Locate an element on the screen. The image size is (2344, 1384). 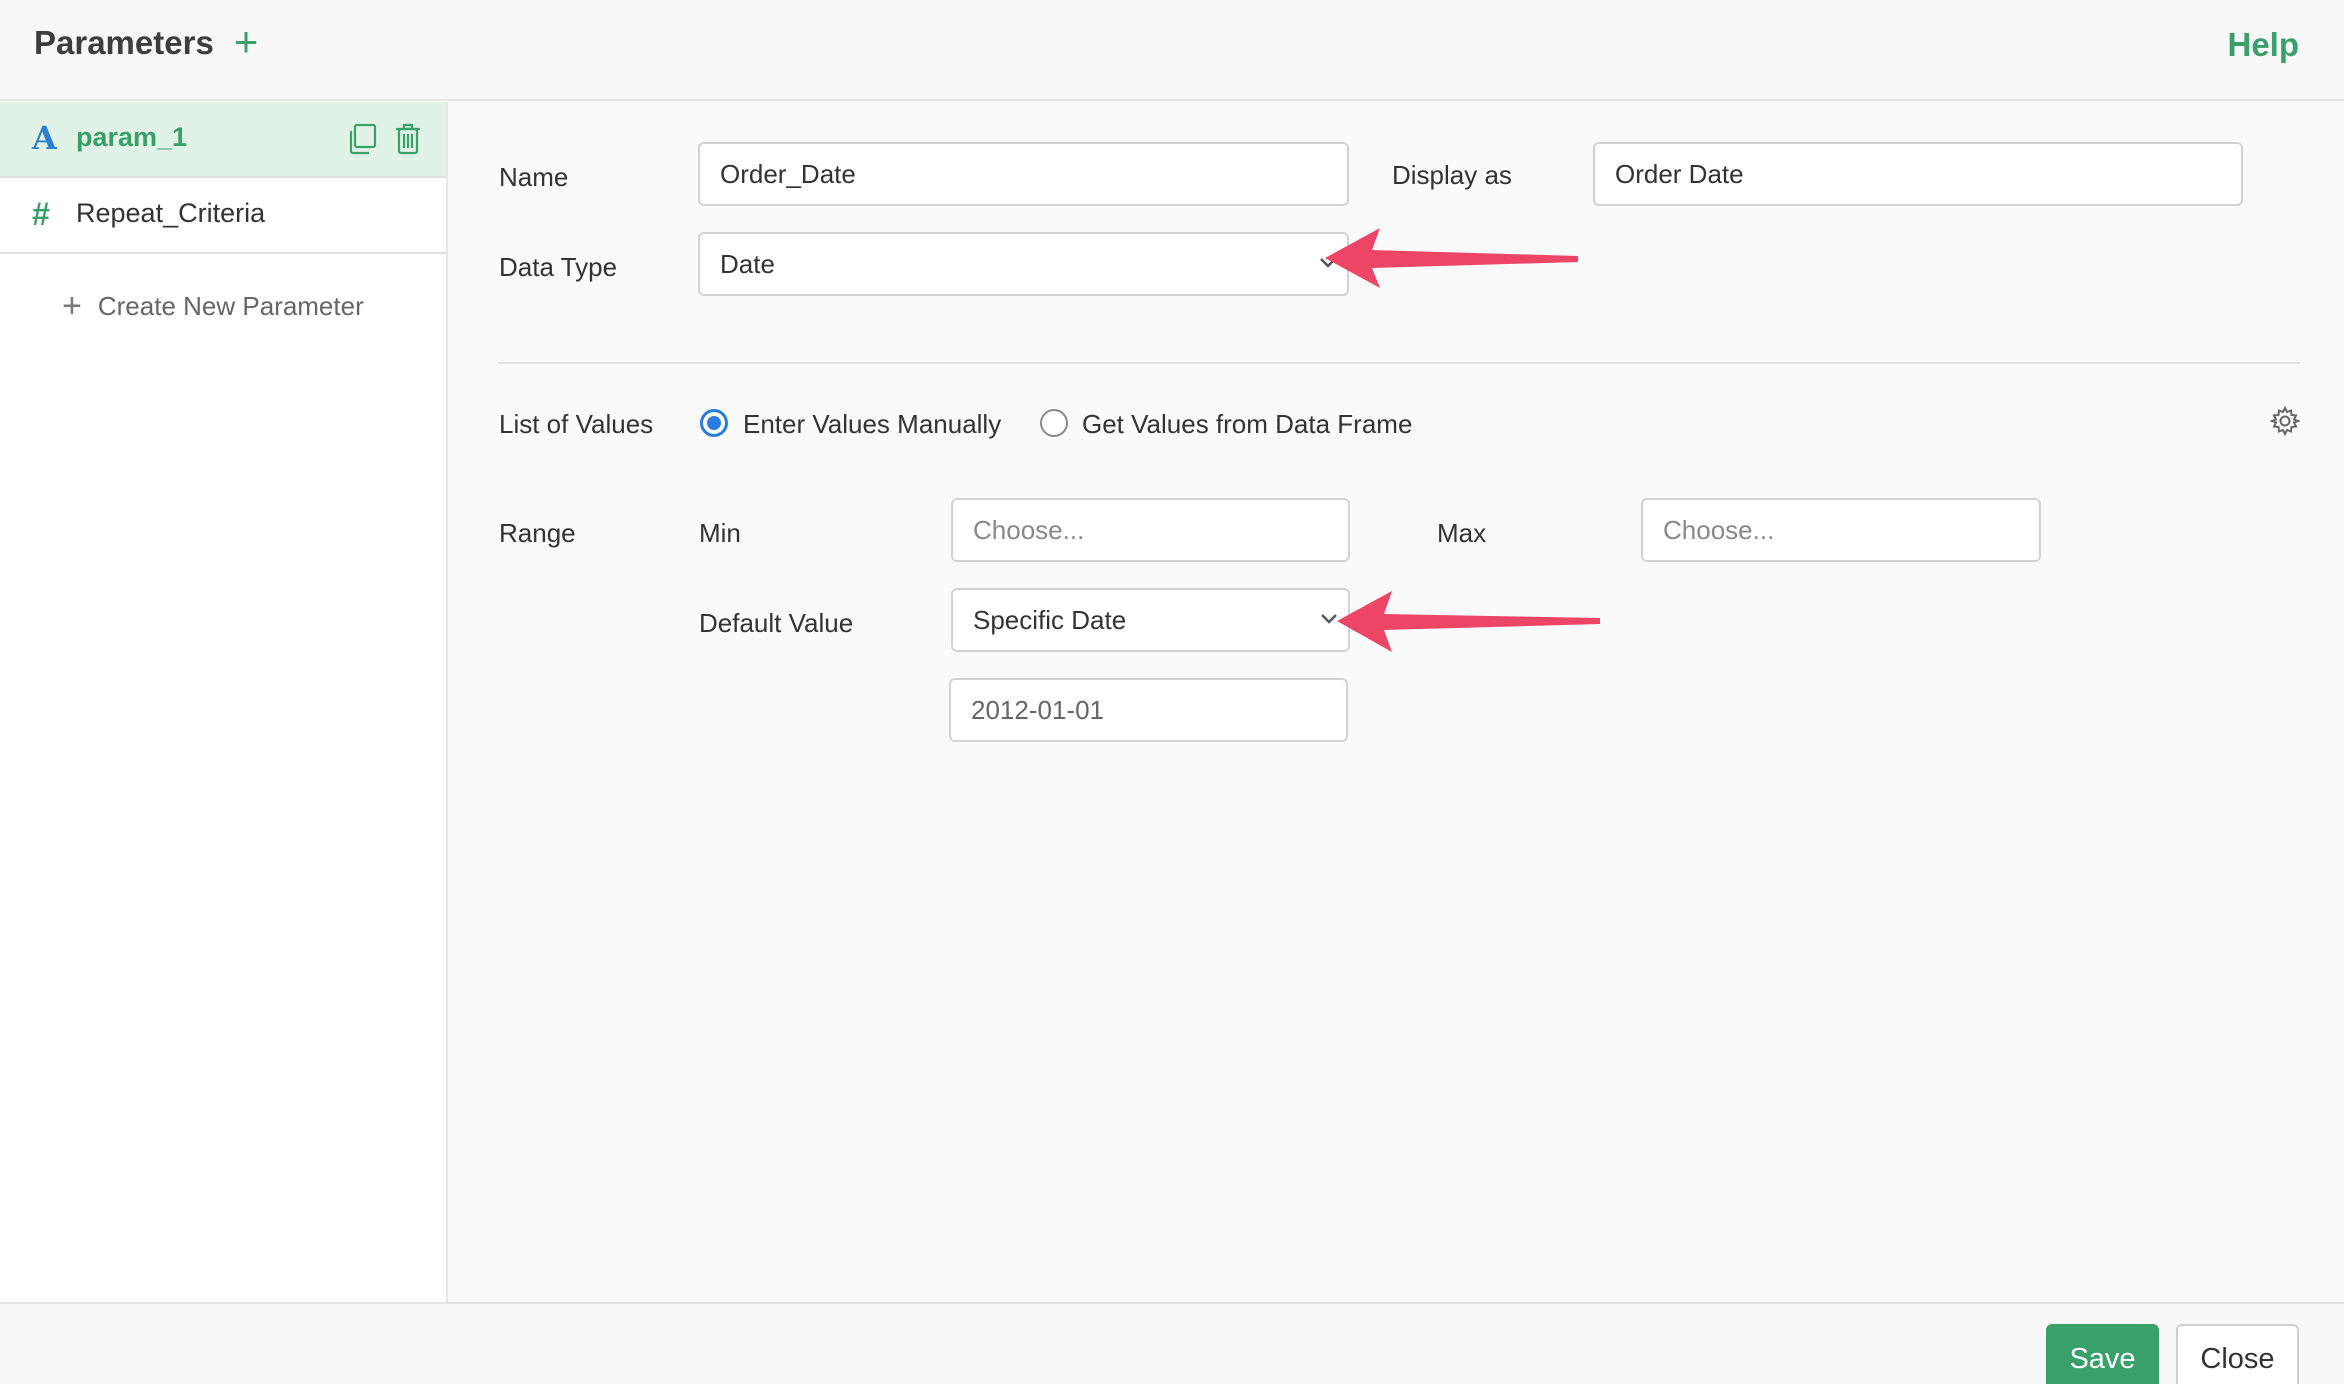
trash-icon is located at coordinates (408, 139).